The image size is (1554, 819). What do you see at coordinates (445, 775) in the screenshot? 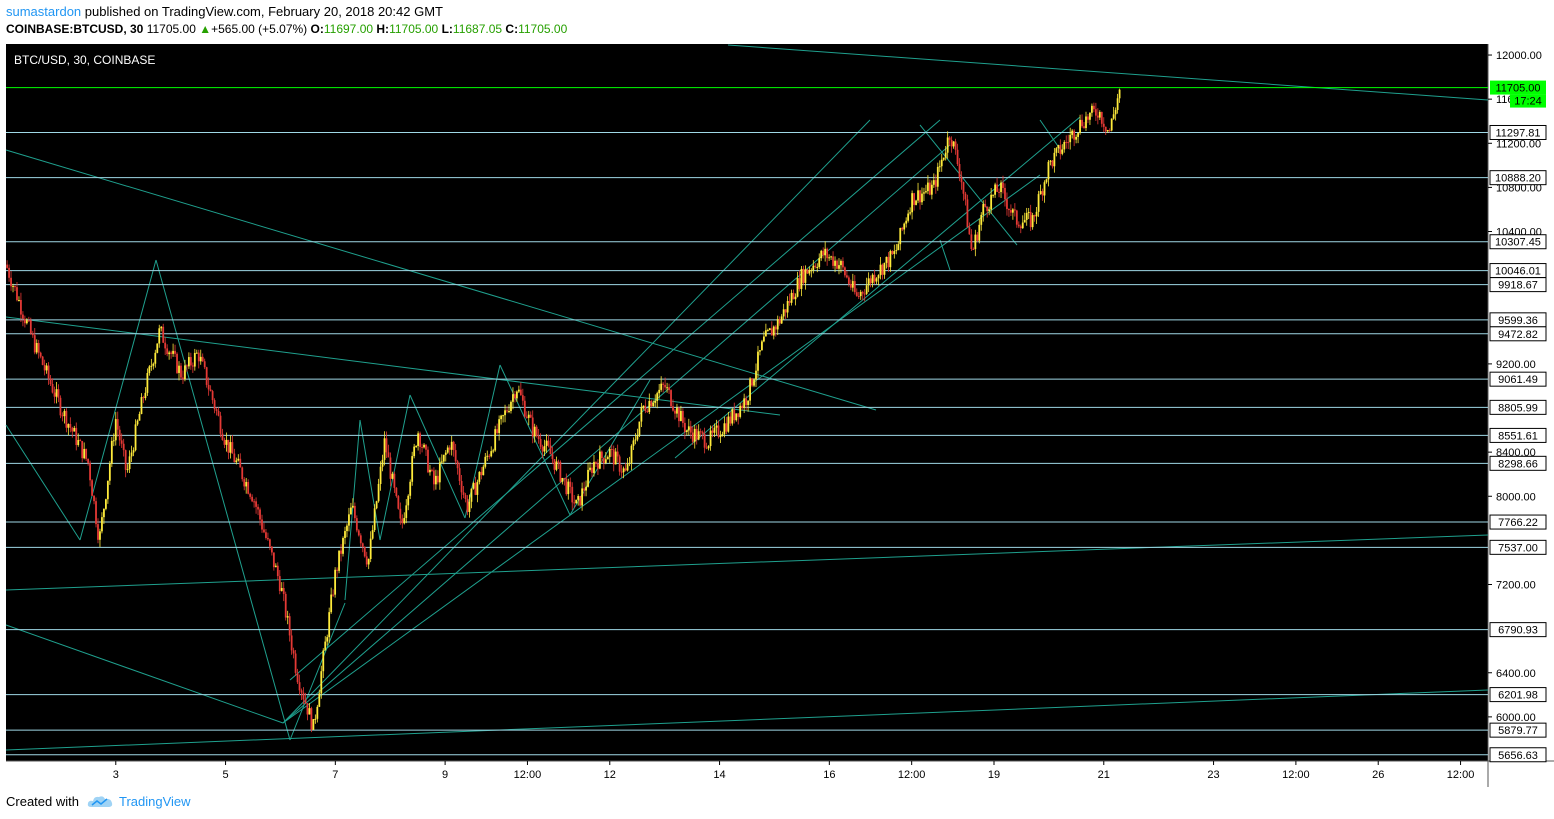
I see `x-tick-label: 9` at bounding box center [445, 775].